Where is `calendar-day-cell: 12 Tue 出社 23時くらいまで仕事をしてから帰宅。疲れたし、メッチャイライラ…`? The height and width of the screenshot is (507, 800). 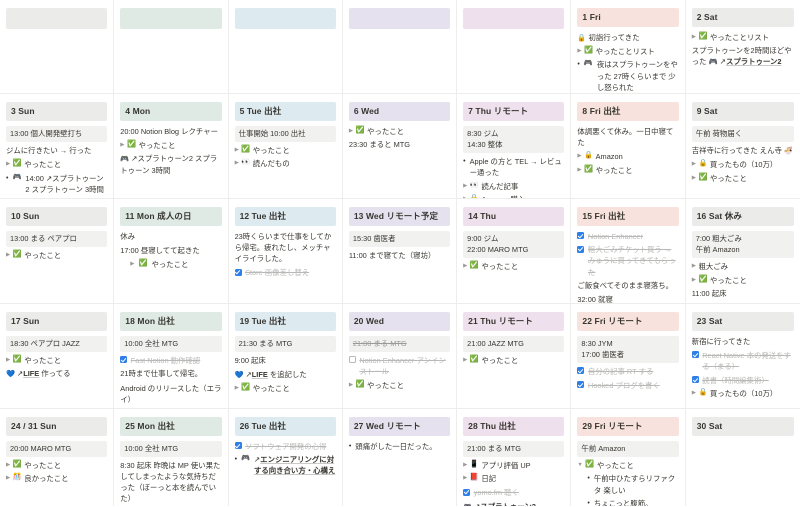
calendar-day-cell: 12 Tue 出社 23時くらいまで仕事をしてから帰宅。疲れたし、メッチャイライラ… is located at coordinates (285, 251).